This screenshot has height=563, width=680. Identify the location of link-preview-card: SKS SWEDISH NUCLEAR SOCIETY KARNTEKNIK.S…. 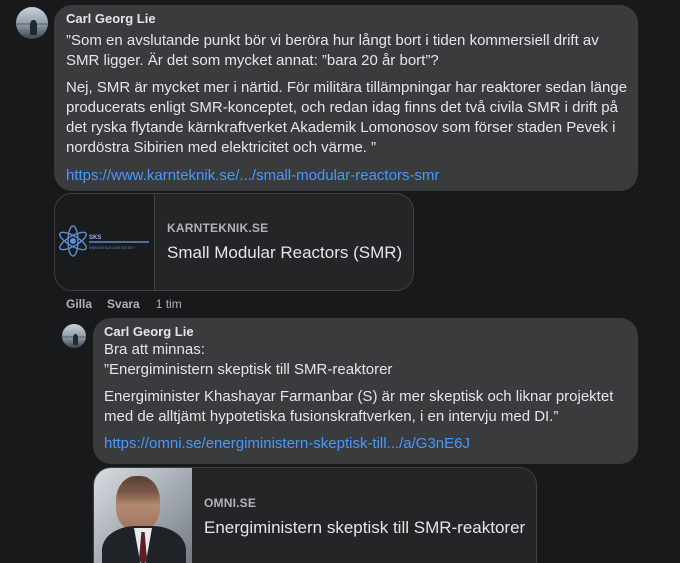
(234, 242).